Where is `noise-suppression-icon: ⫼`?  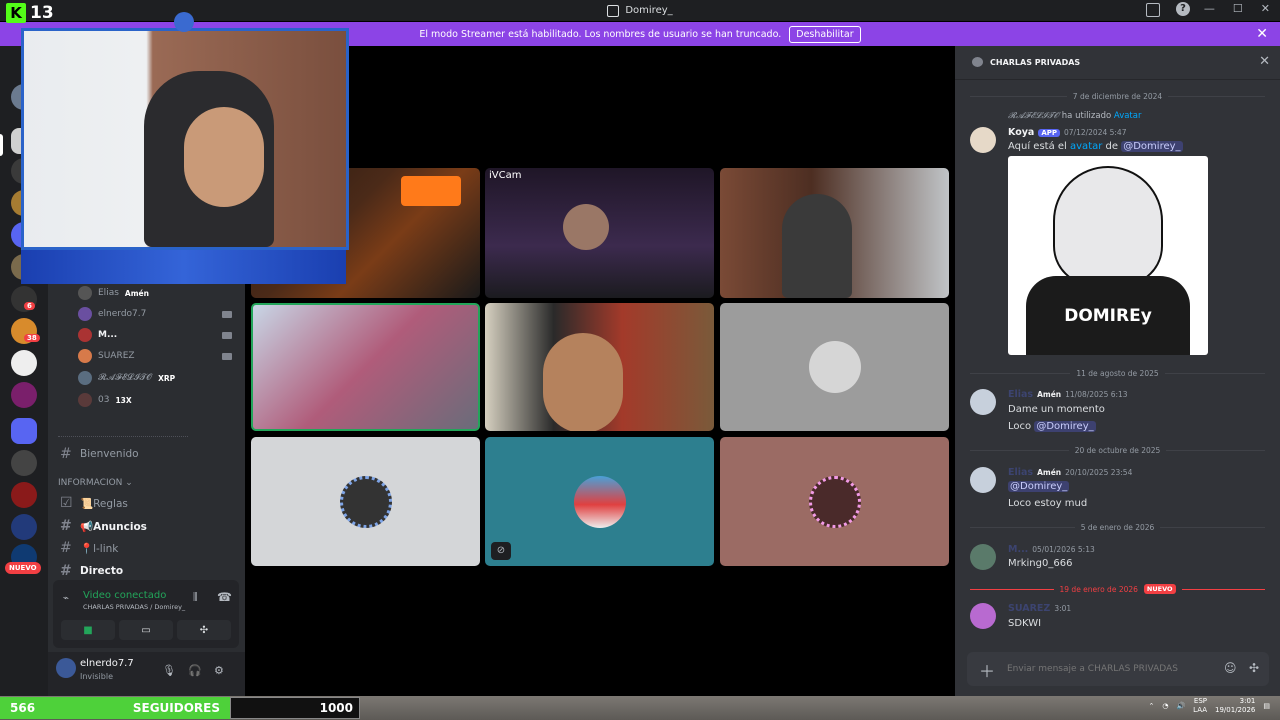 noise-suppression-icon: ⫼ is located at coordinates (195, 597).